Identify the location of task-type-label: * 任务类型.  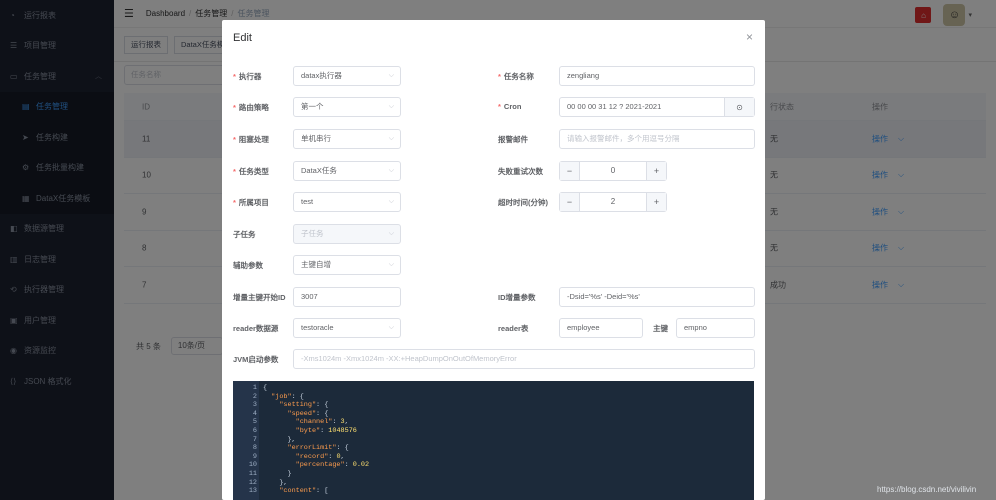
(251, 171).